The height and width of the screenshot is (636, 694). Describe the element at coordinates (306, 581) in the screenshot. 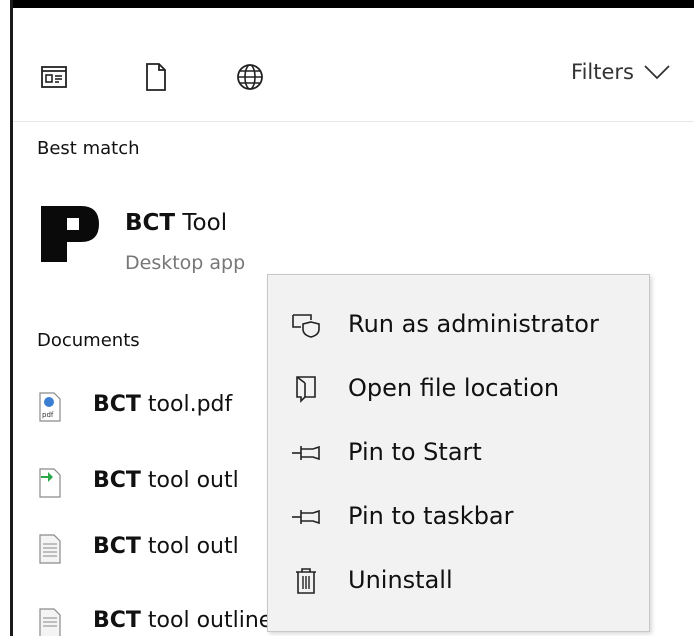

I see `trash-icon` at that location.